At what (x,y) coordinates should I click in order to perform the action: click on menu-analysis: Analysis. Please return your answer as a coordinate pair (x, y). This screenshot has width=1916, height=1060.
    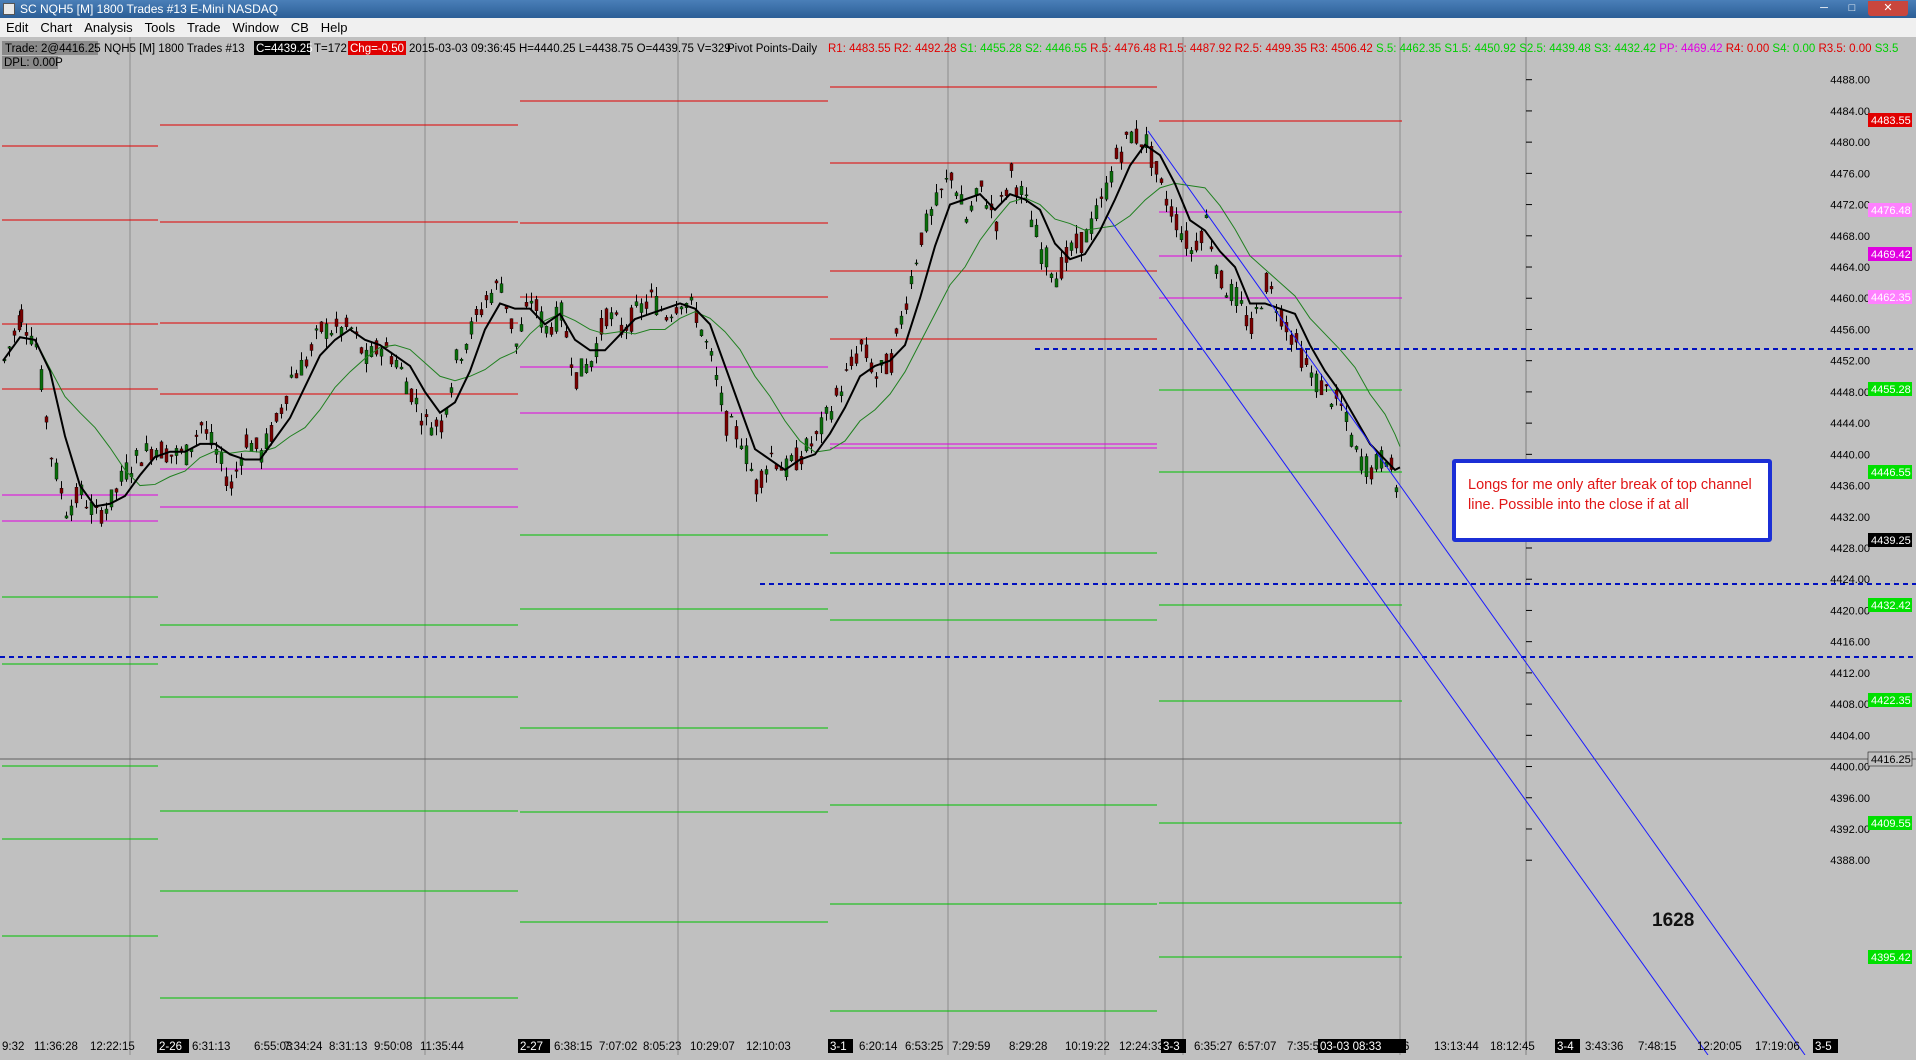
    Looking at the image, I should click on (108, 27).